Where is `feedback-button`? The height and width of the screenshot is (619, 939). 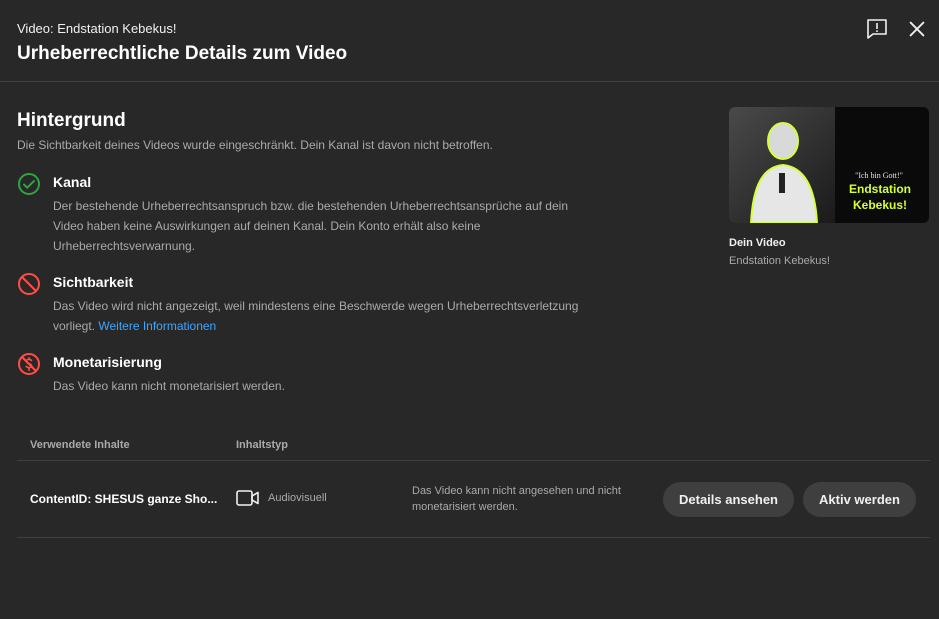
feedback-button is located at coordinates (877, 29).